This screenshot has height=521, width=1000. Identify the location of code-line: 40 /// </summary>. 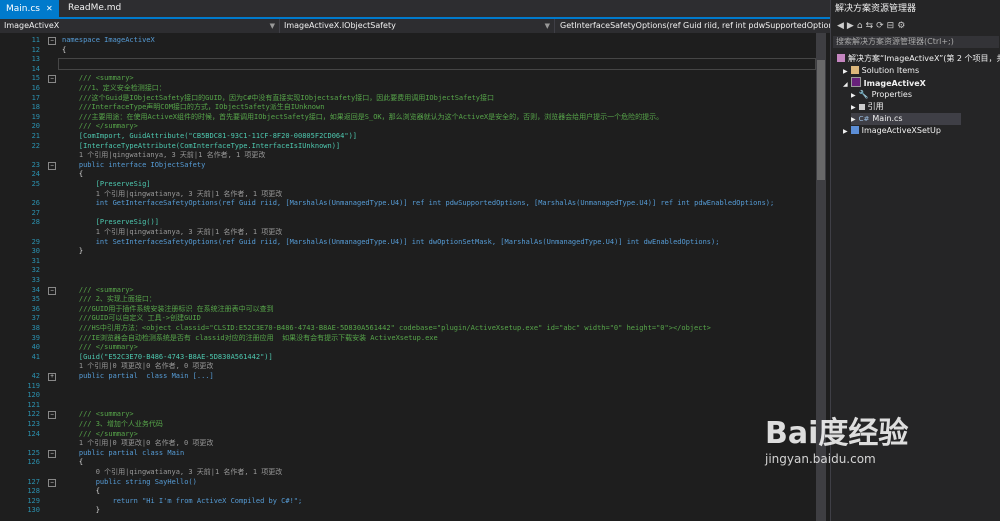
(405, 347).